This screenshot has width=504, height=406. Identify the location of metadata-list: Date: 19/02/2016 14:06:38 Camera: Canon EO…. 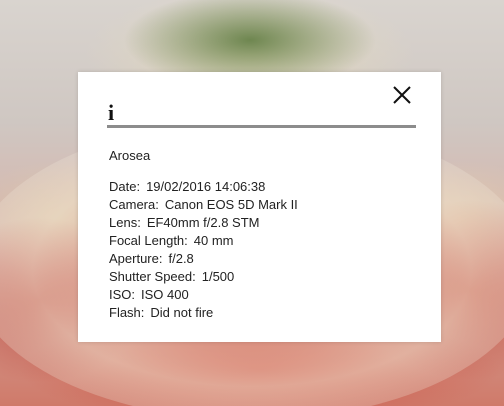
(203, 250).